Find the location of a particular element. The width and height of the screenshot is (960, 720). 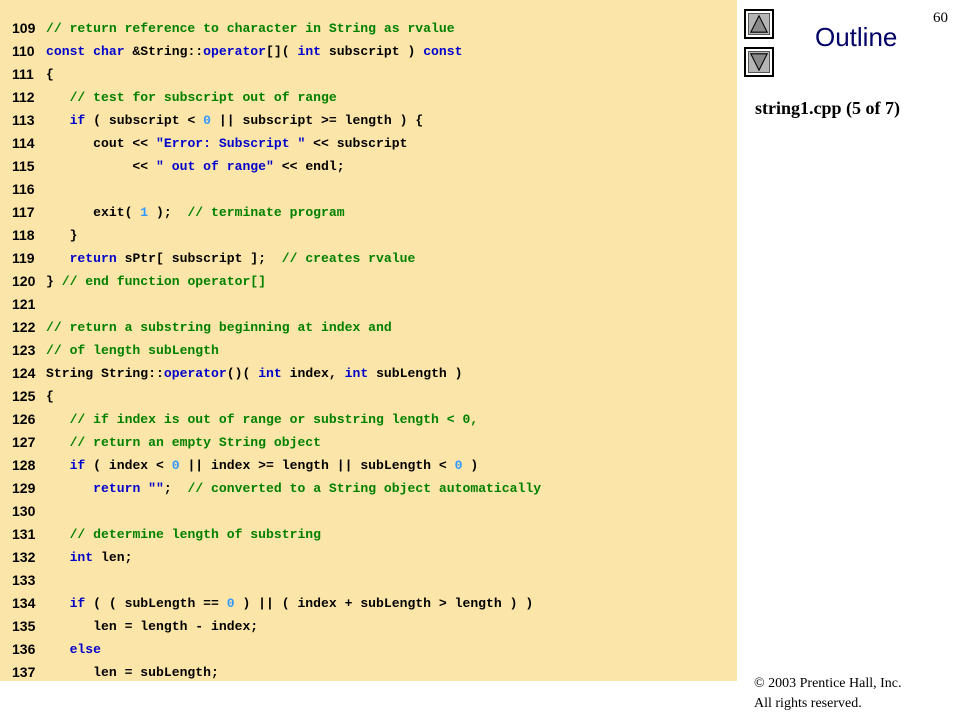

code-token: "" is located at coordinates (156, 488).